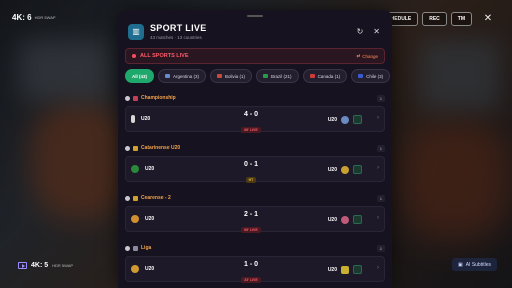 The image size is (512, 288). Describe the element at coordinates (255, 269) in the screenshot. I see `match-row: U20 1 - 0 33' LIVE U20 ›` at that location.